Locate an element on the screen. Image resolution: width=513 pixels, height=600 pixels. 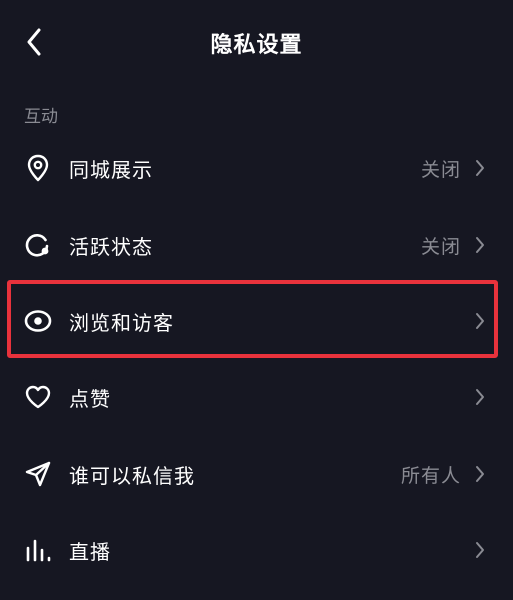
setting-row-likes: 点赞 is located at coordinates (256, 397).